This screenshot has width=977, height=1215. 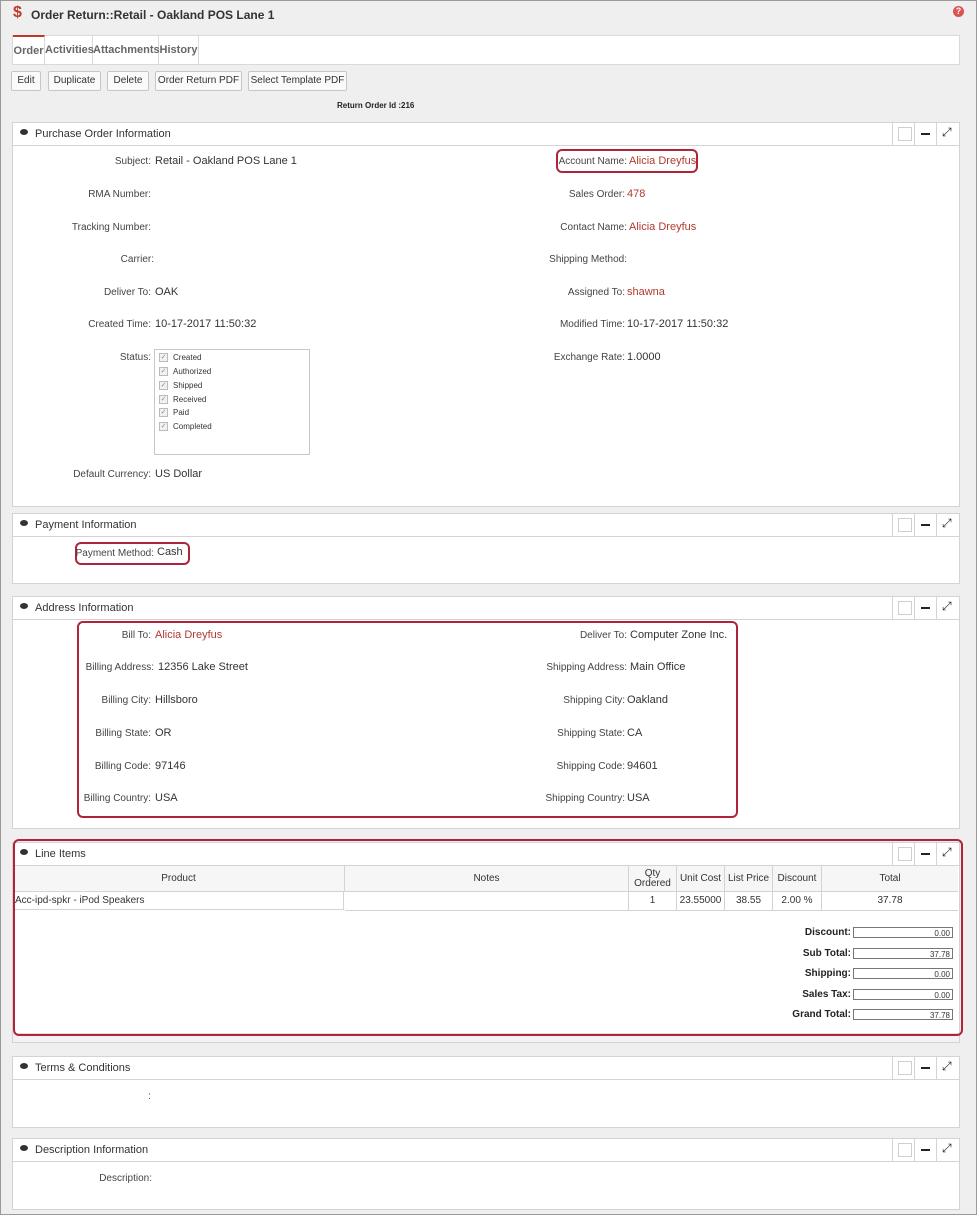 I want to click on deliver-to-address-label: Deliver To:, so click(x=603, y=635).